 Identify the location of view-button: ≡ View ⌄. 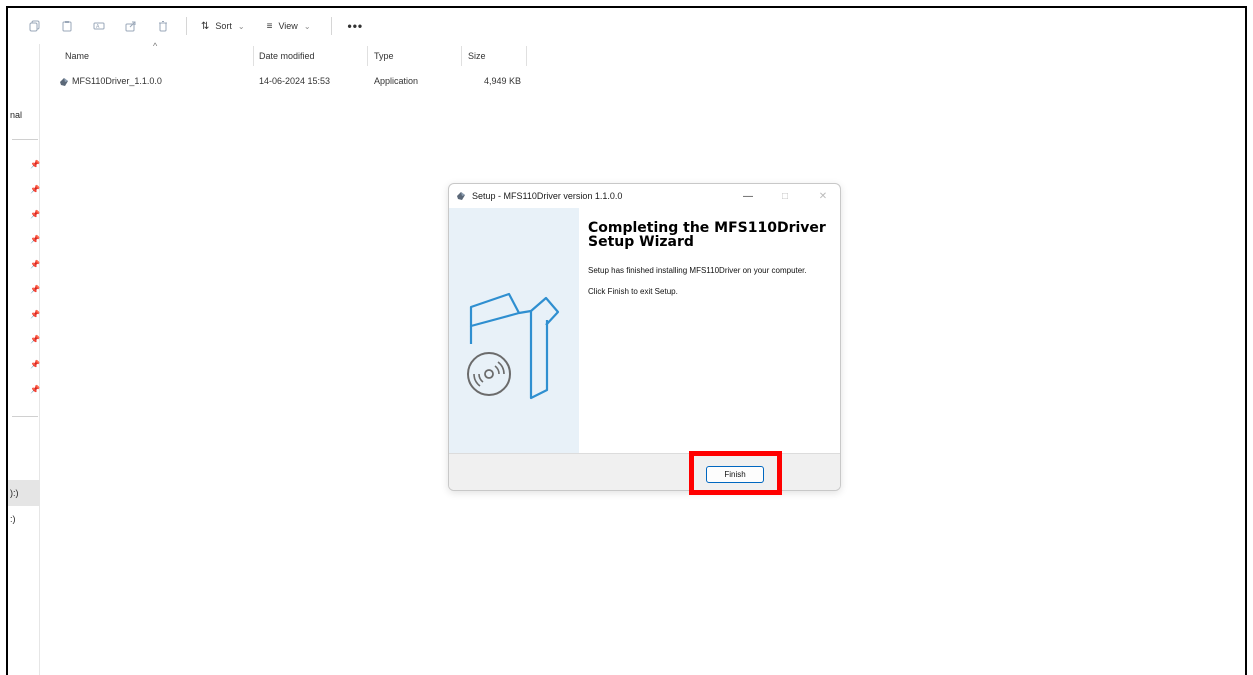
(289, 26).